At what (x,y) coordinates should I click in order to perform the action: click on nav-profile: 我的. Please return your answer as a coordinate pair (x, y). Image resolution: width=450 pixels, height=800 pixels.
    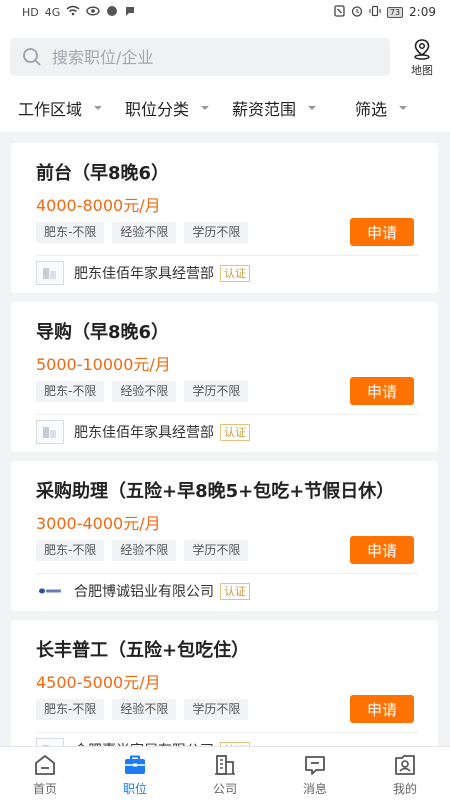
    Looking at the image, I should click on (405, 773).